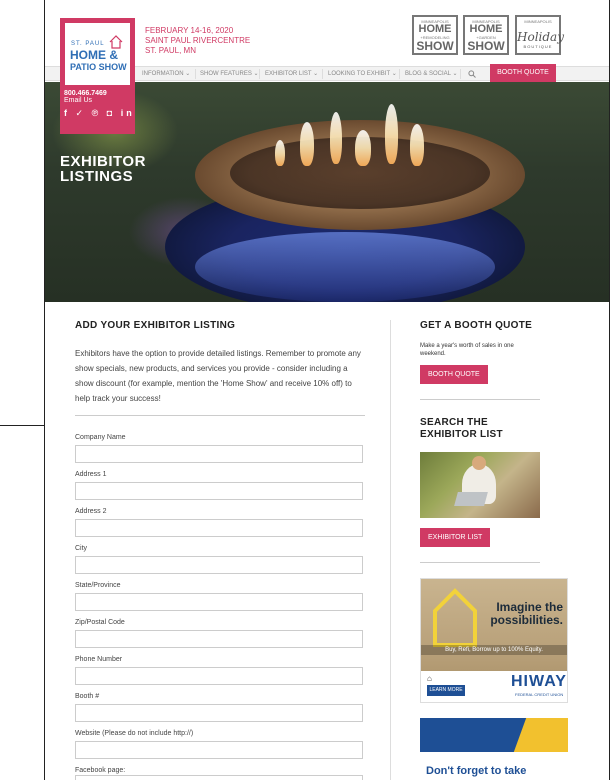  Describe the element at coordinates (526, 620) in the screenshot. I see `ad-headline-line2: possibilities.` at that location.